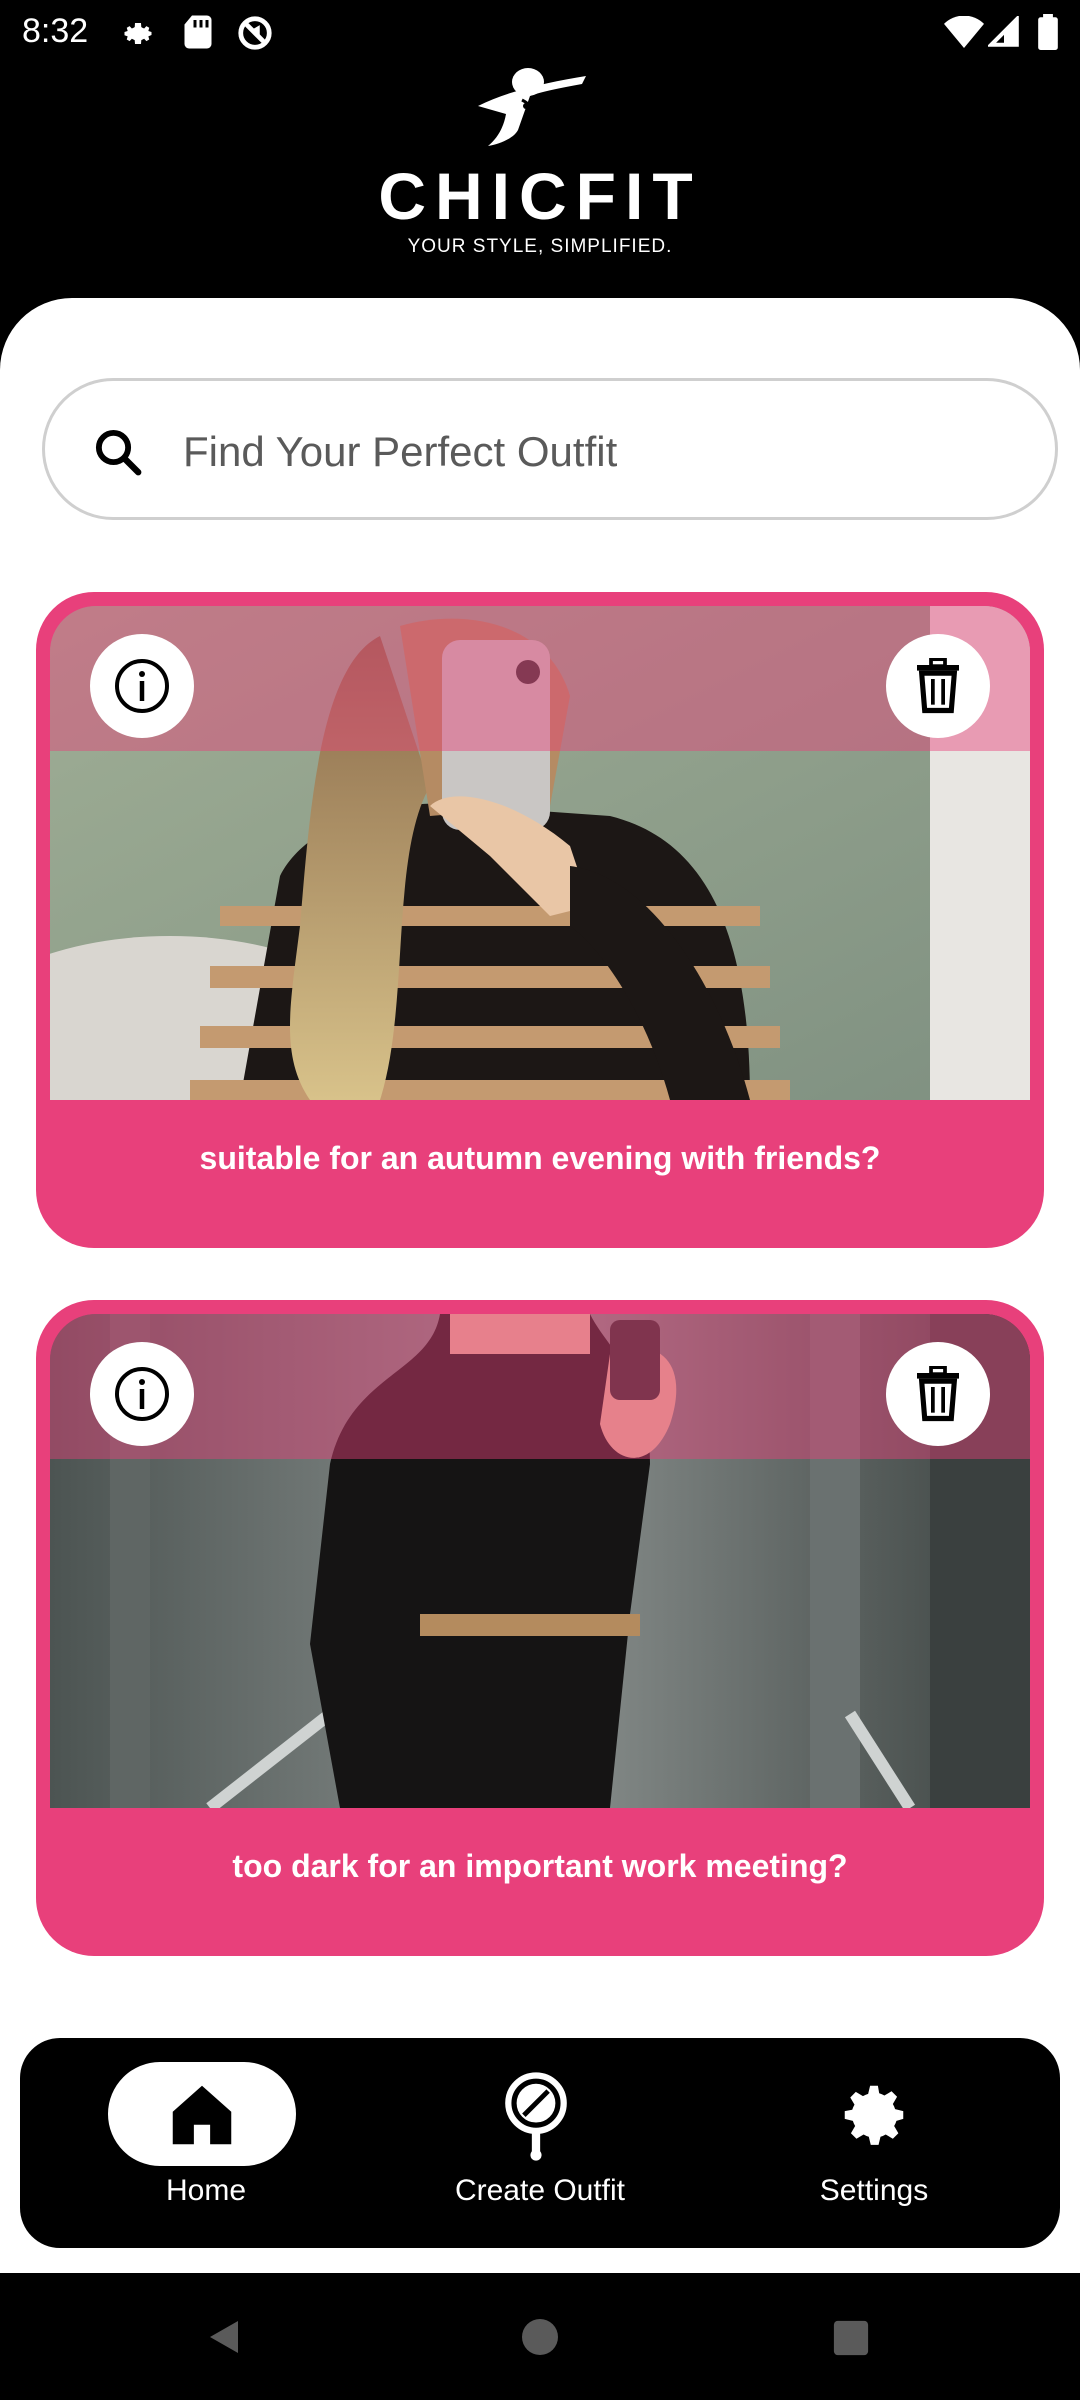  What do you see at coordinates (1048, 32) in the screenshot?
I see `battery-icon` at bounding box center [1048, 32].